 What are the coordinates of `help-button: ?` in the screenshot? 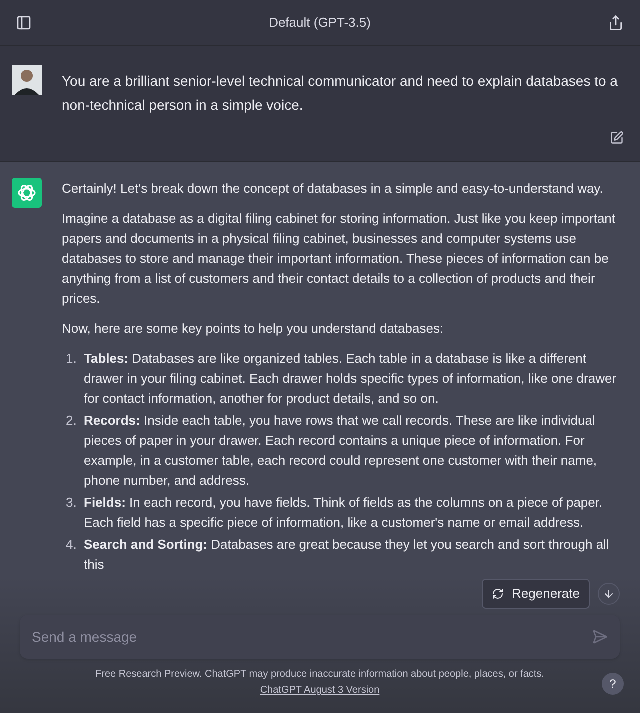 It's located at (613, 684).